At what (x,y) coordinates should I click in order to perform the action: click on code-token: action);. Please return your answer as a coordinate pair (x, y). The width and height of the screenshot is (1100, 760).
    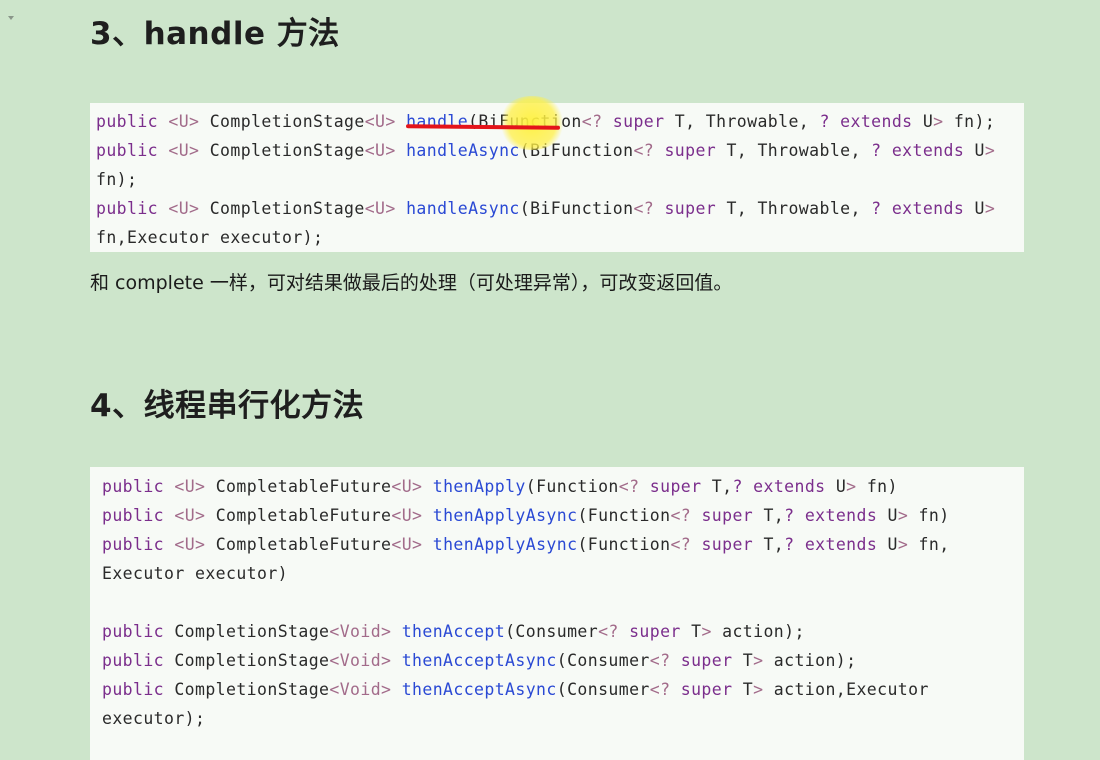
    Looking at the image, I should click on (758, 631).